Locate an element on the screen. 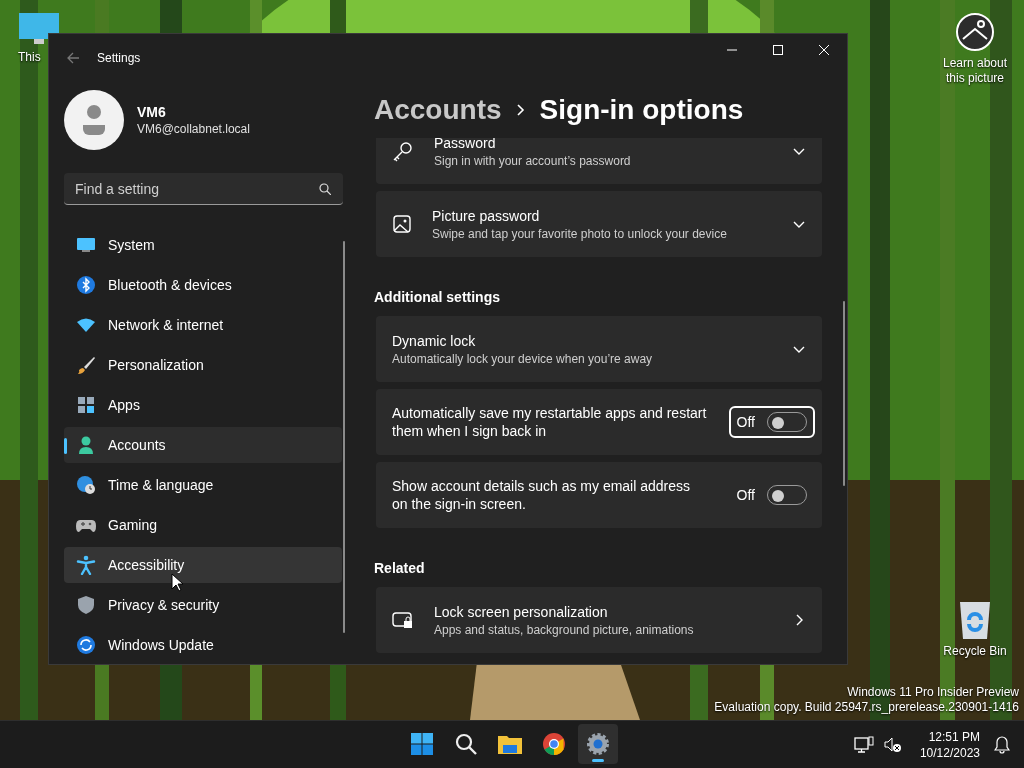 This screenshot has width=1024, height=768. nav-item: Accounts is located at coordinates (203, 445).